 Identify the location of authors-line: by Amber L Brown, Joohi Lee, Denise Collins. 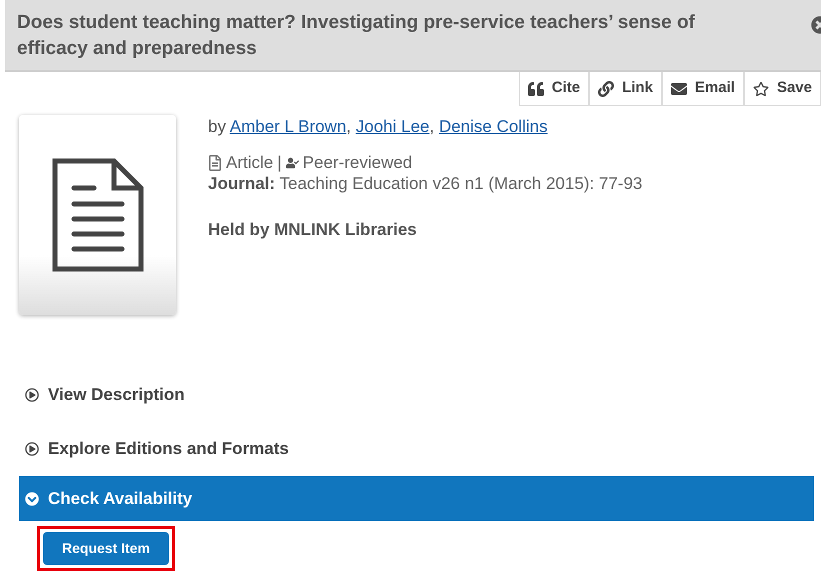
(378, 127).